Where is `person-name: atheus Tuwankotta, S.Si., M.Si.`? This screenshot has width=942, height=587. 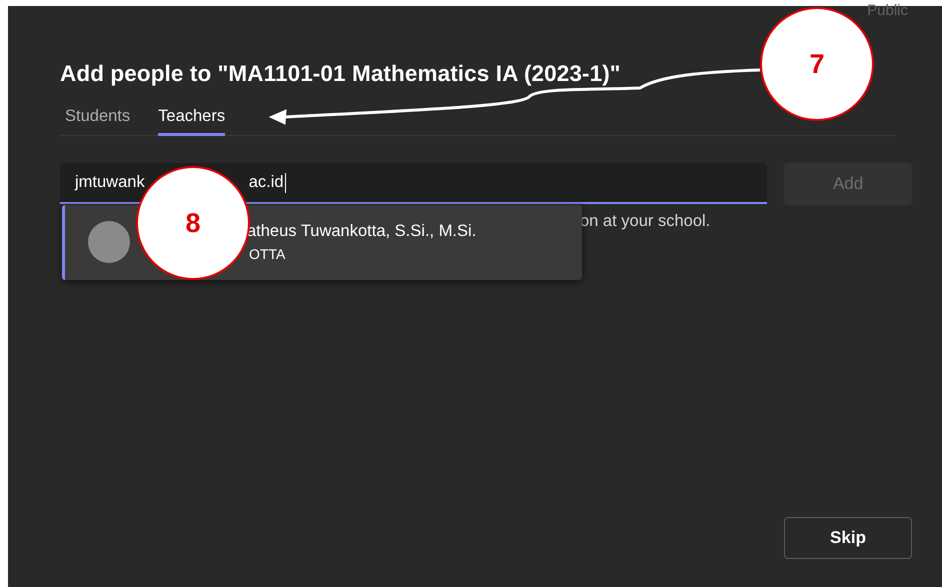
person-name: atheus Tuwankotta, S.Si., M.Si. is located at coordinates (361, 231).